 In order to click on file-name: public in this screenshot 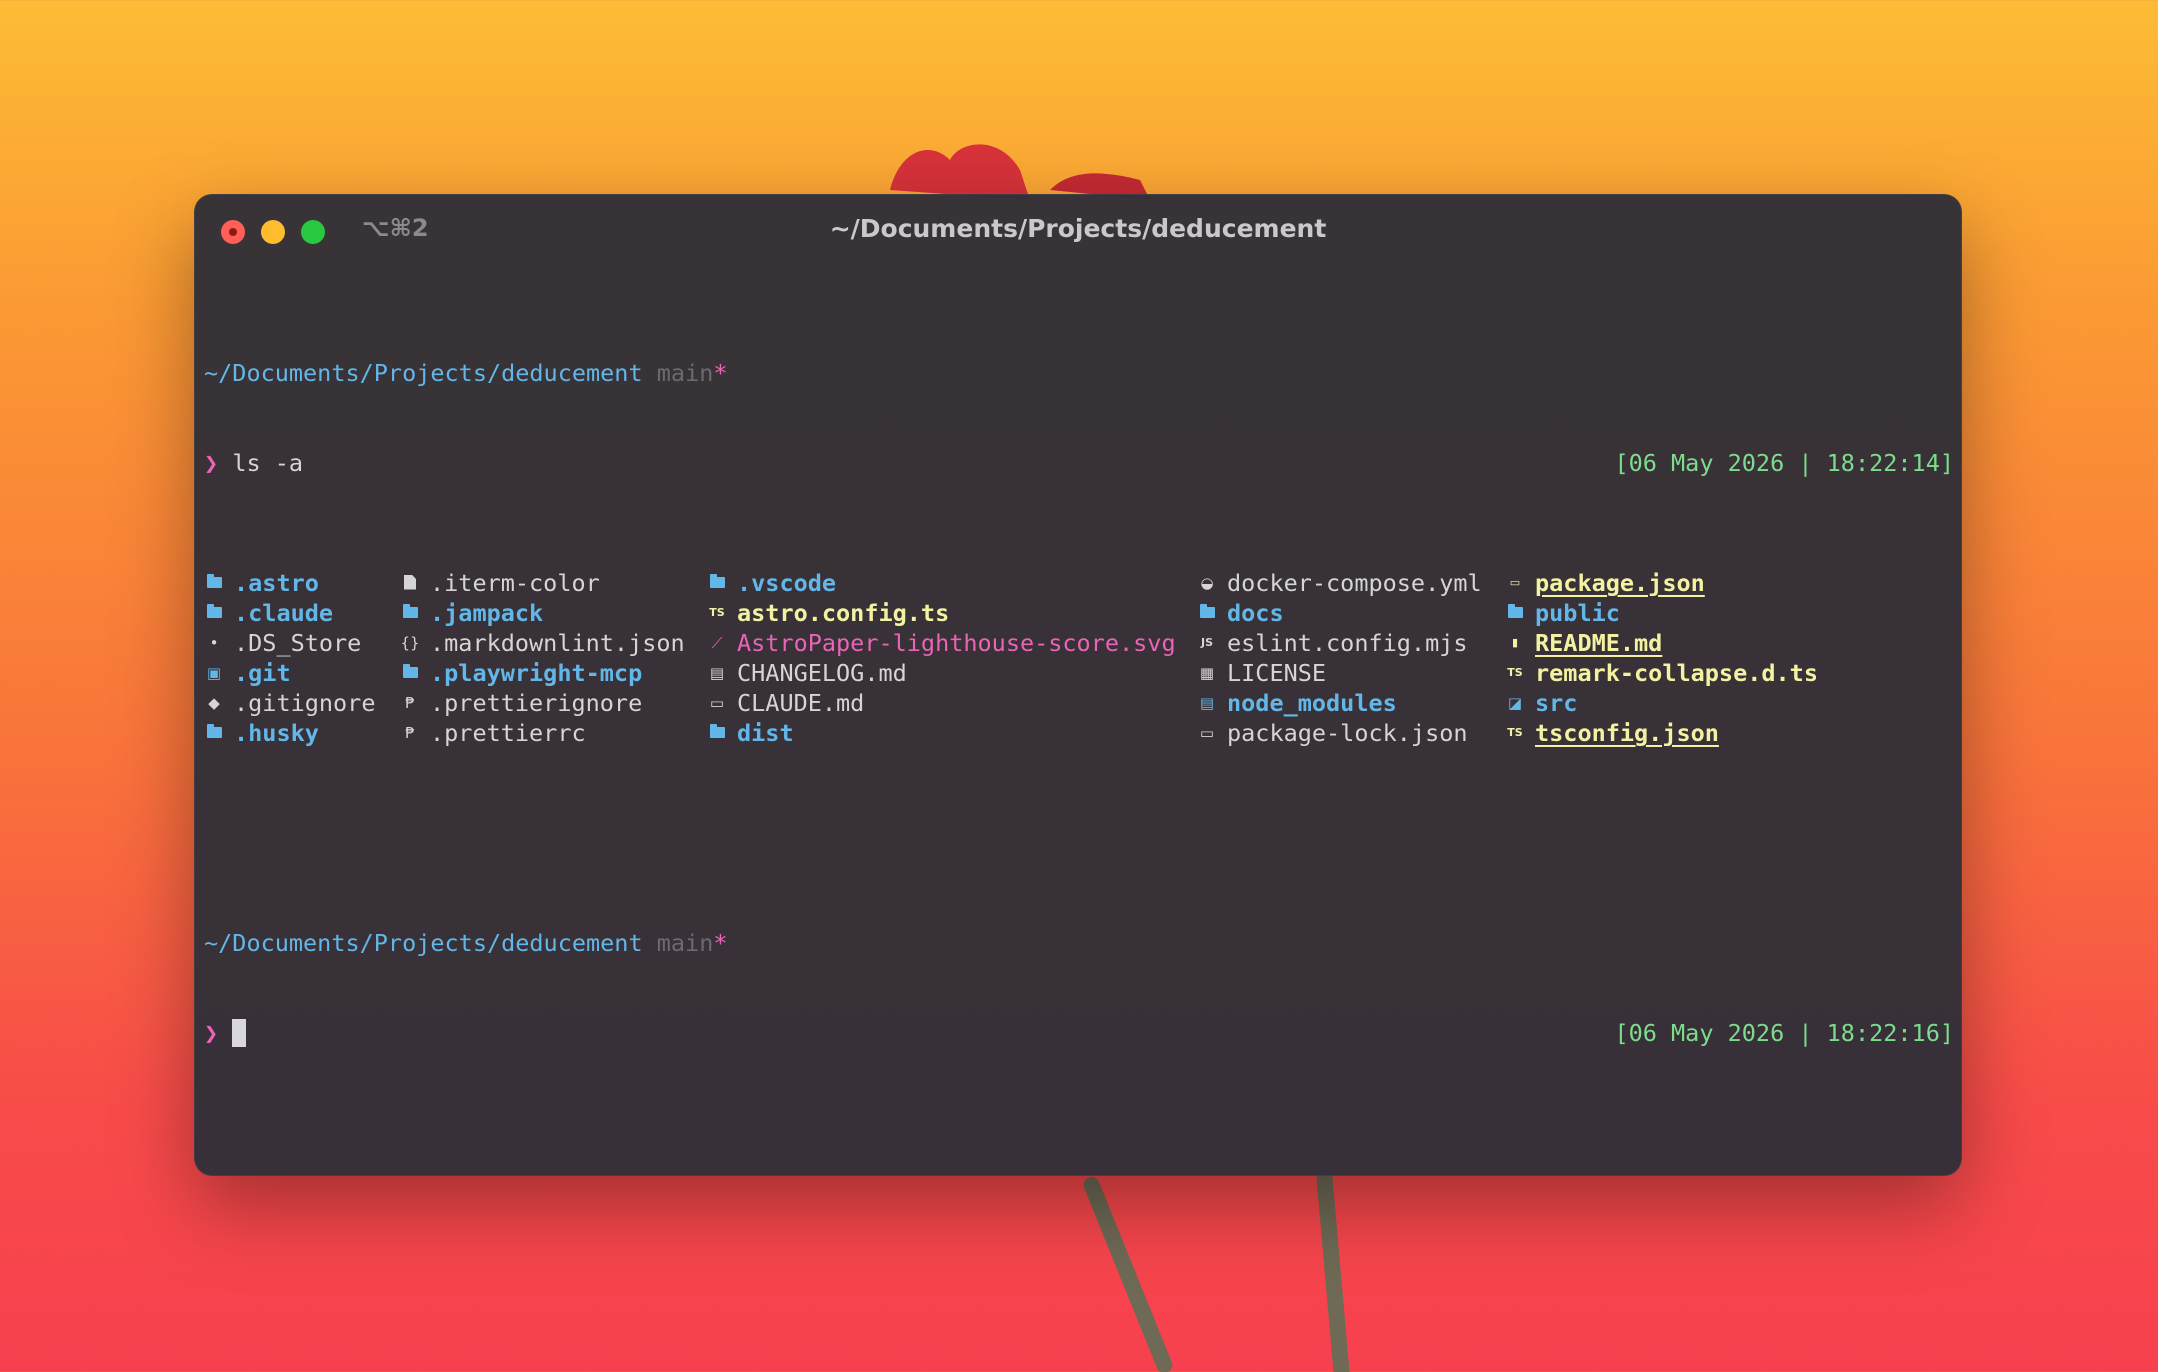, I will do `click(1577, 613)`.